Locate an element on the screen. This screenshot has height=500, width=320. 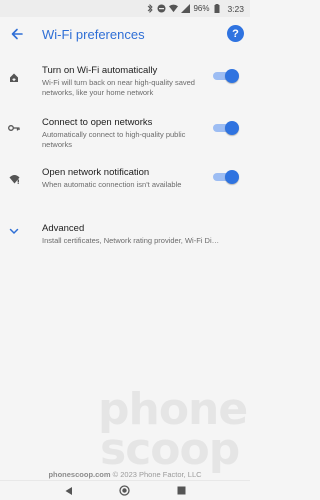
key-icon is located at coordinates (14, 135).